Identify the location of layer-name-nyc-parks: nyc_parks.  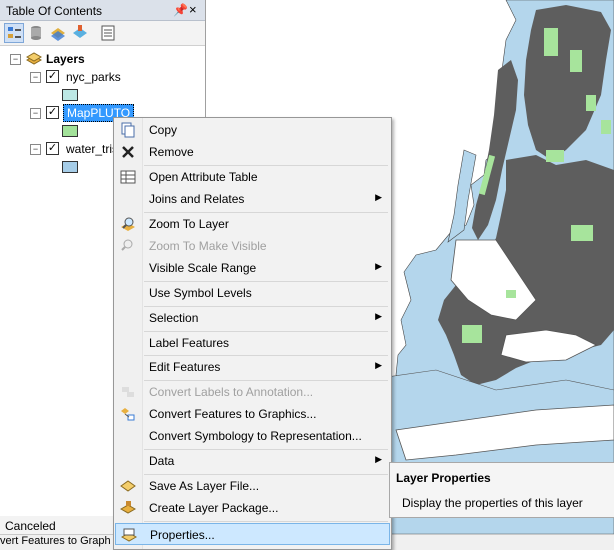
(93, 77).